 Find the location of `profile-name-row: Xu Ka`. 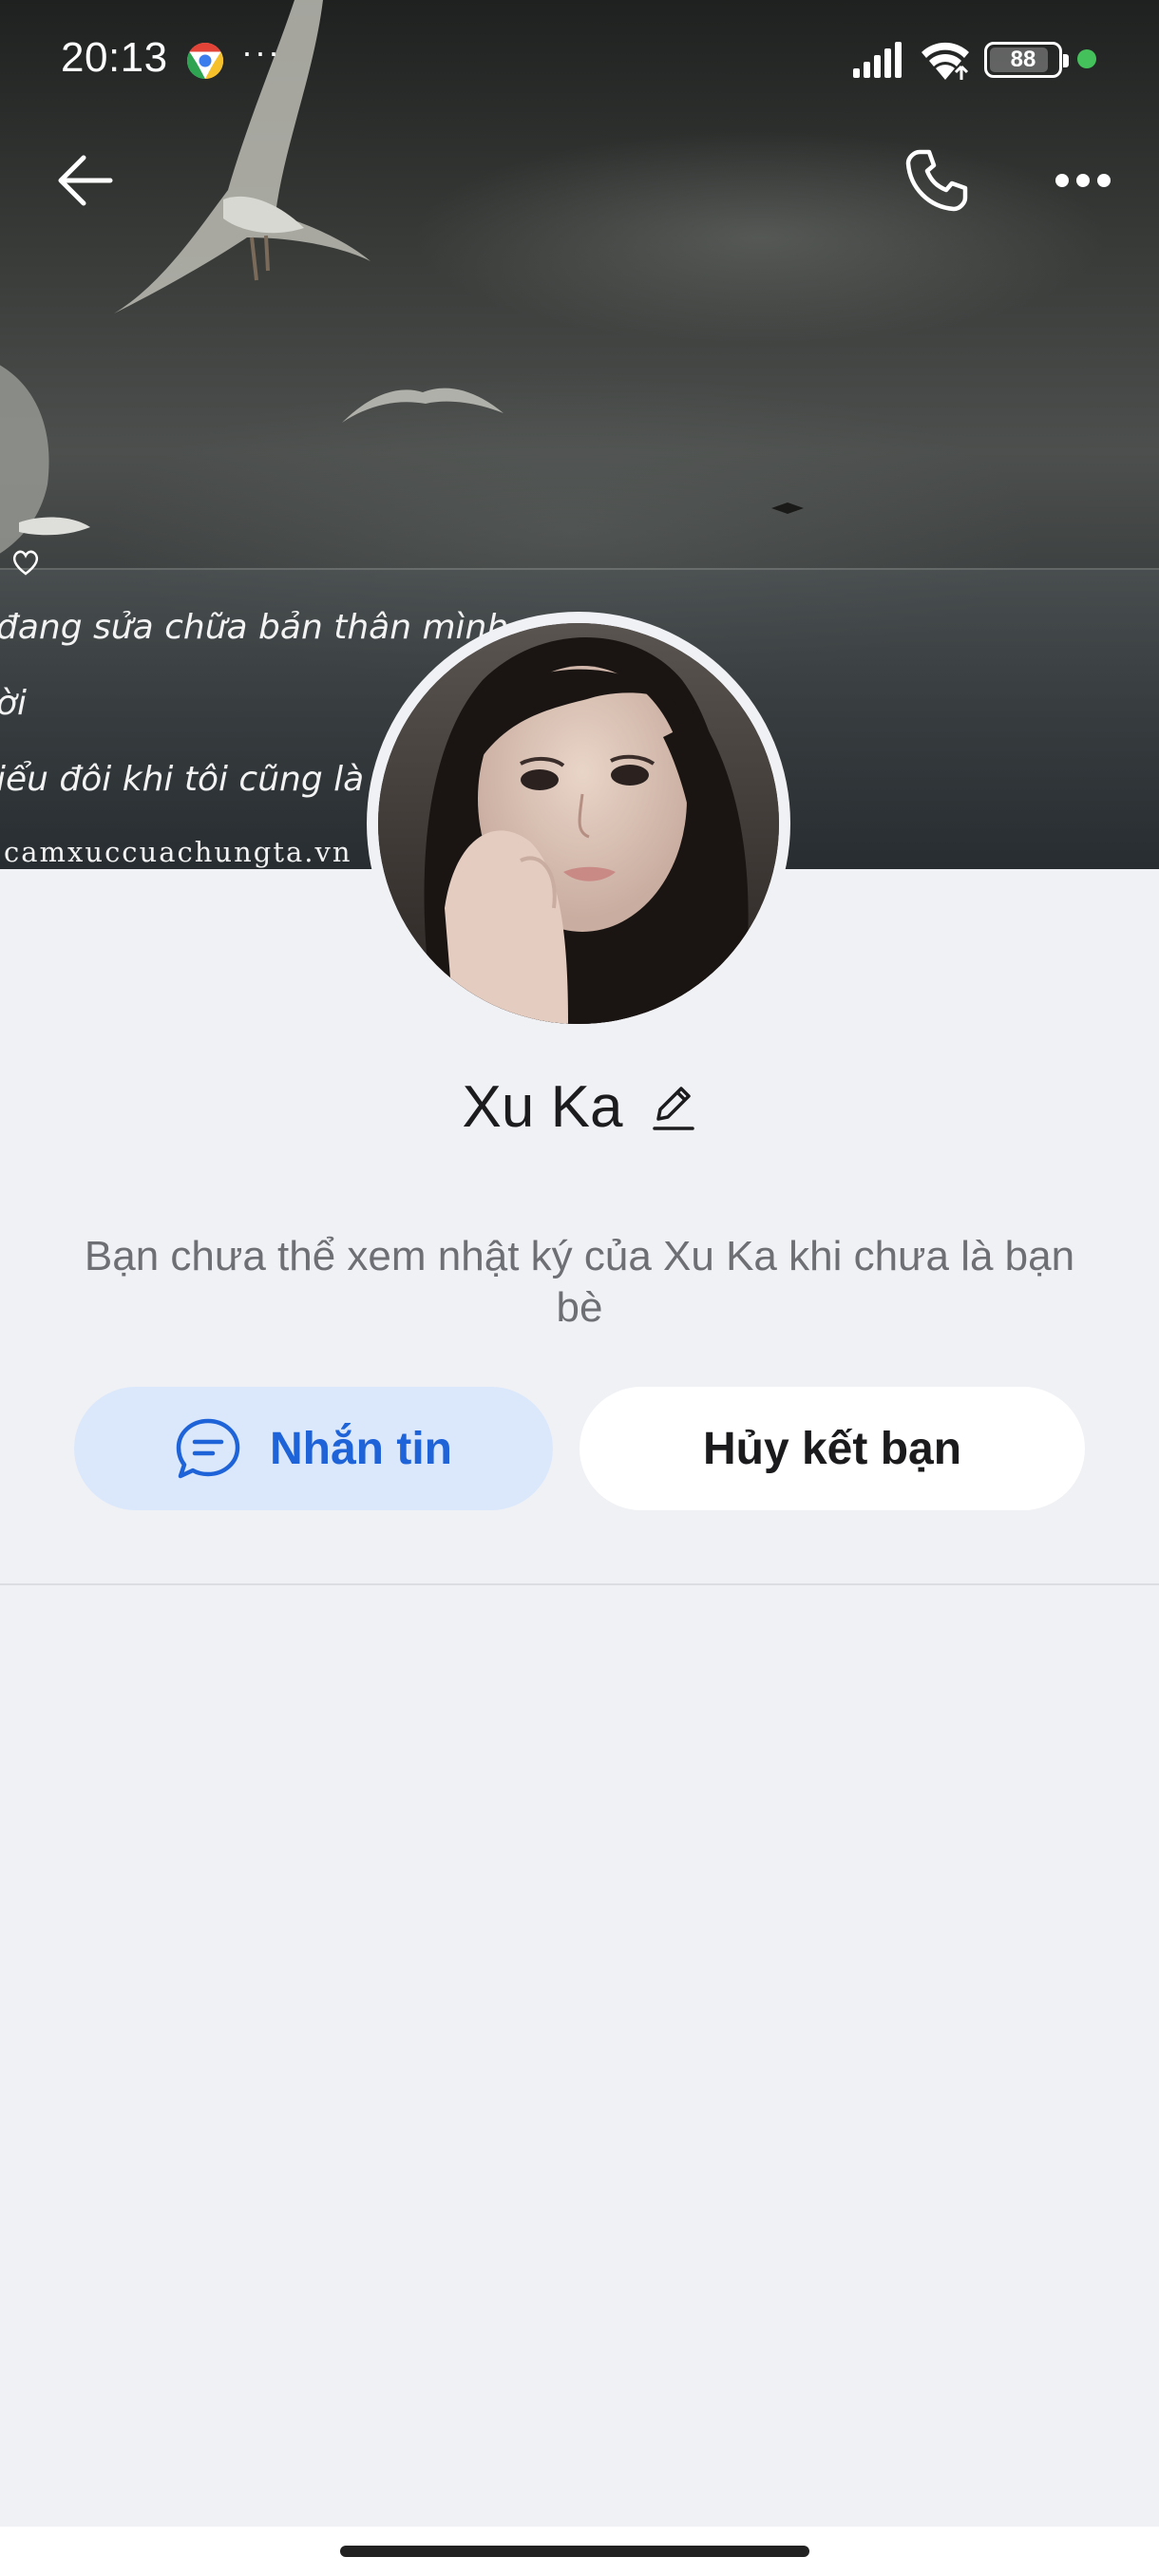

profile-name-row: Xu Ka is located at coordinates (579, 1107).